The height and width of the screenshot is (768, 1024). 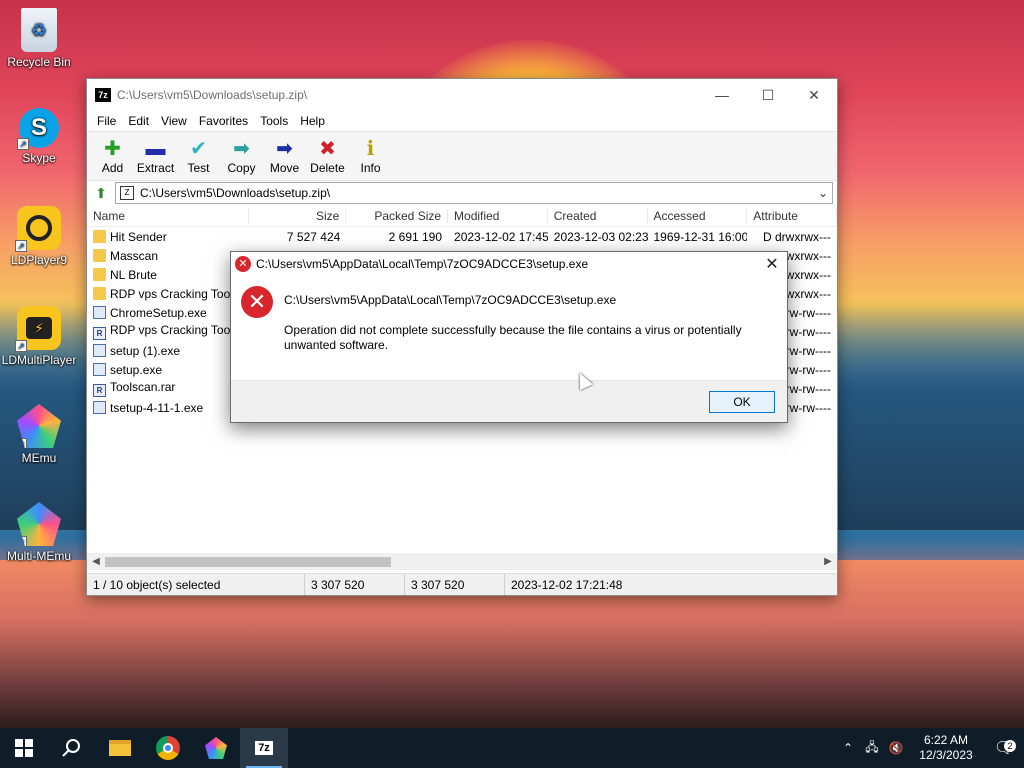 I want to click on windows-logo-icon, so click(x=24, y=748).